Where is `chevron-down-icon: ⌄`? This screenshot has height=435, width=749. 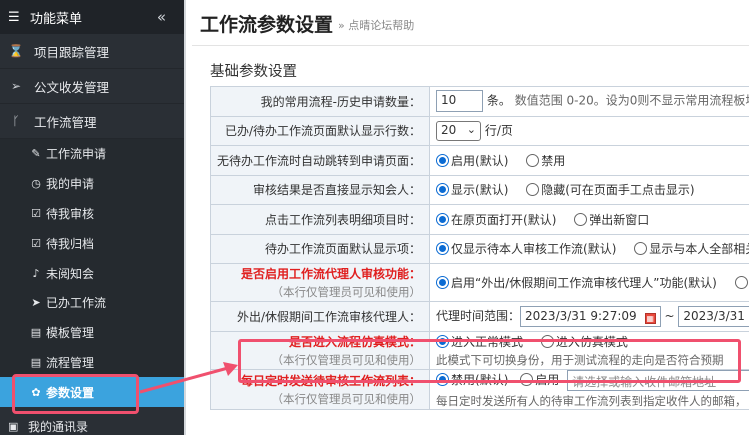
chevron-down-icon: ⌄ is located at coordinates (471, 129).